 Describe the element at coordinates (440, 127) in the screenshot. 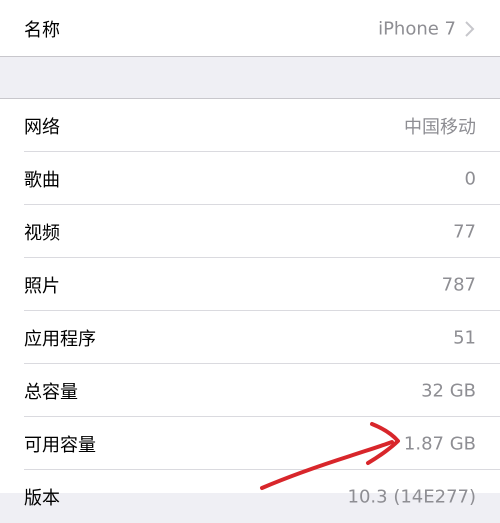

I see `network-value: 中国移动` at that location.